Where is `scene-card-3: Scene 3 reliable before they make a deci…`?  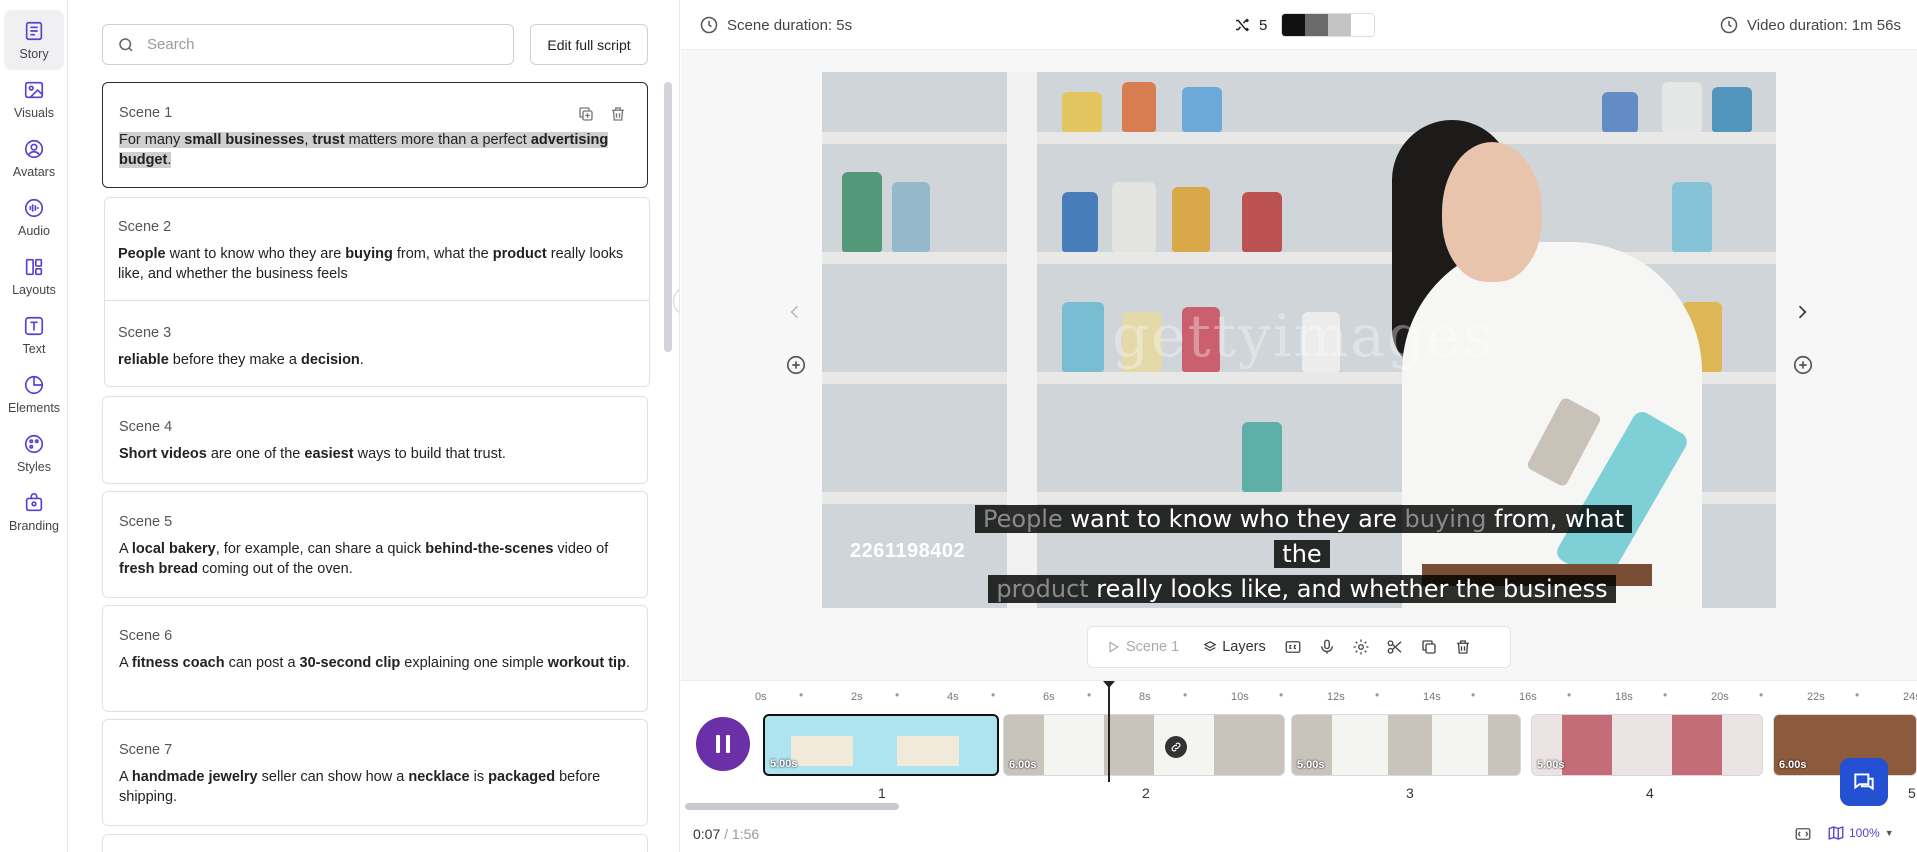
scene-card-3: Scene 3 reliable before they make a deci… is located at coordinates (375, 345).